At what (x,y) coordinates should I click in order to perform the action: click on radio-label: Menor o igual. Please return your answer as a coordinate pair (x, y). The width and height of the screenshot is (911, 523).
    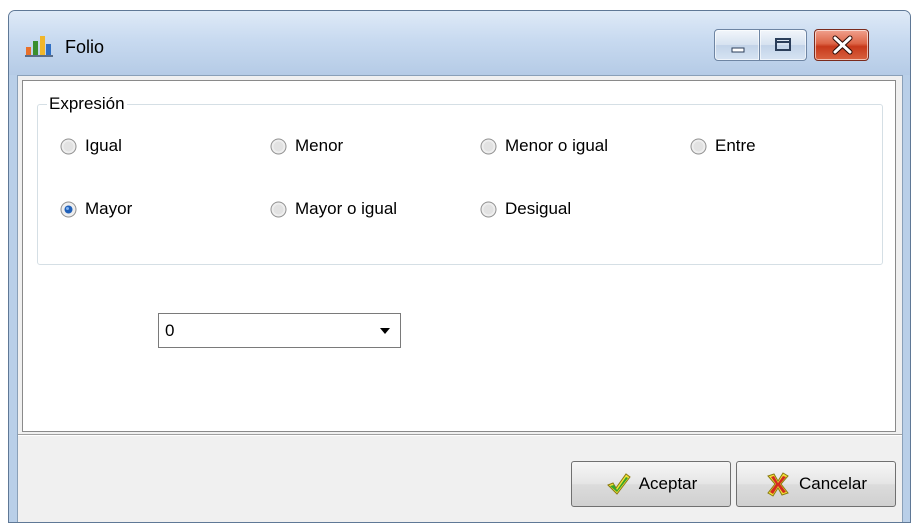
    Looking at the image, I should click on (557, 145).